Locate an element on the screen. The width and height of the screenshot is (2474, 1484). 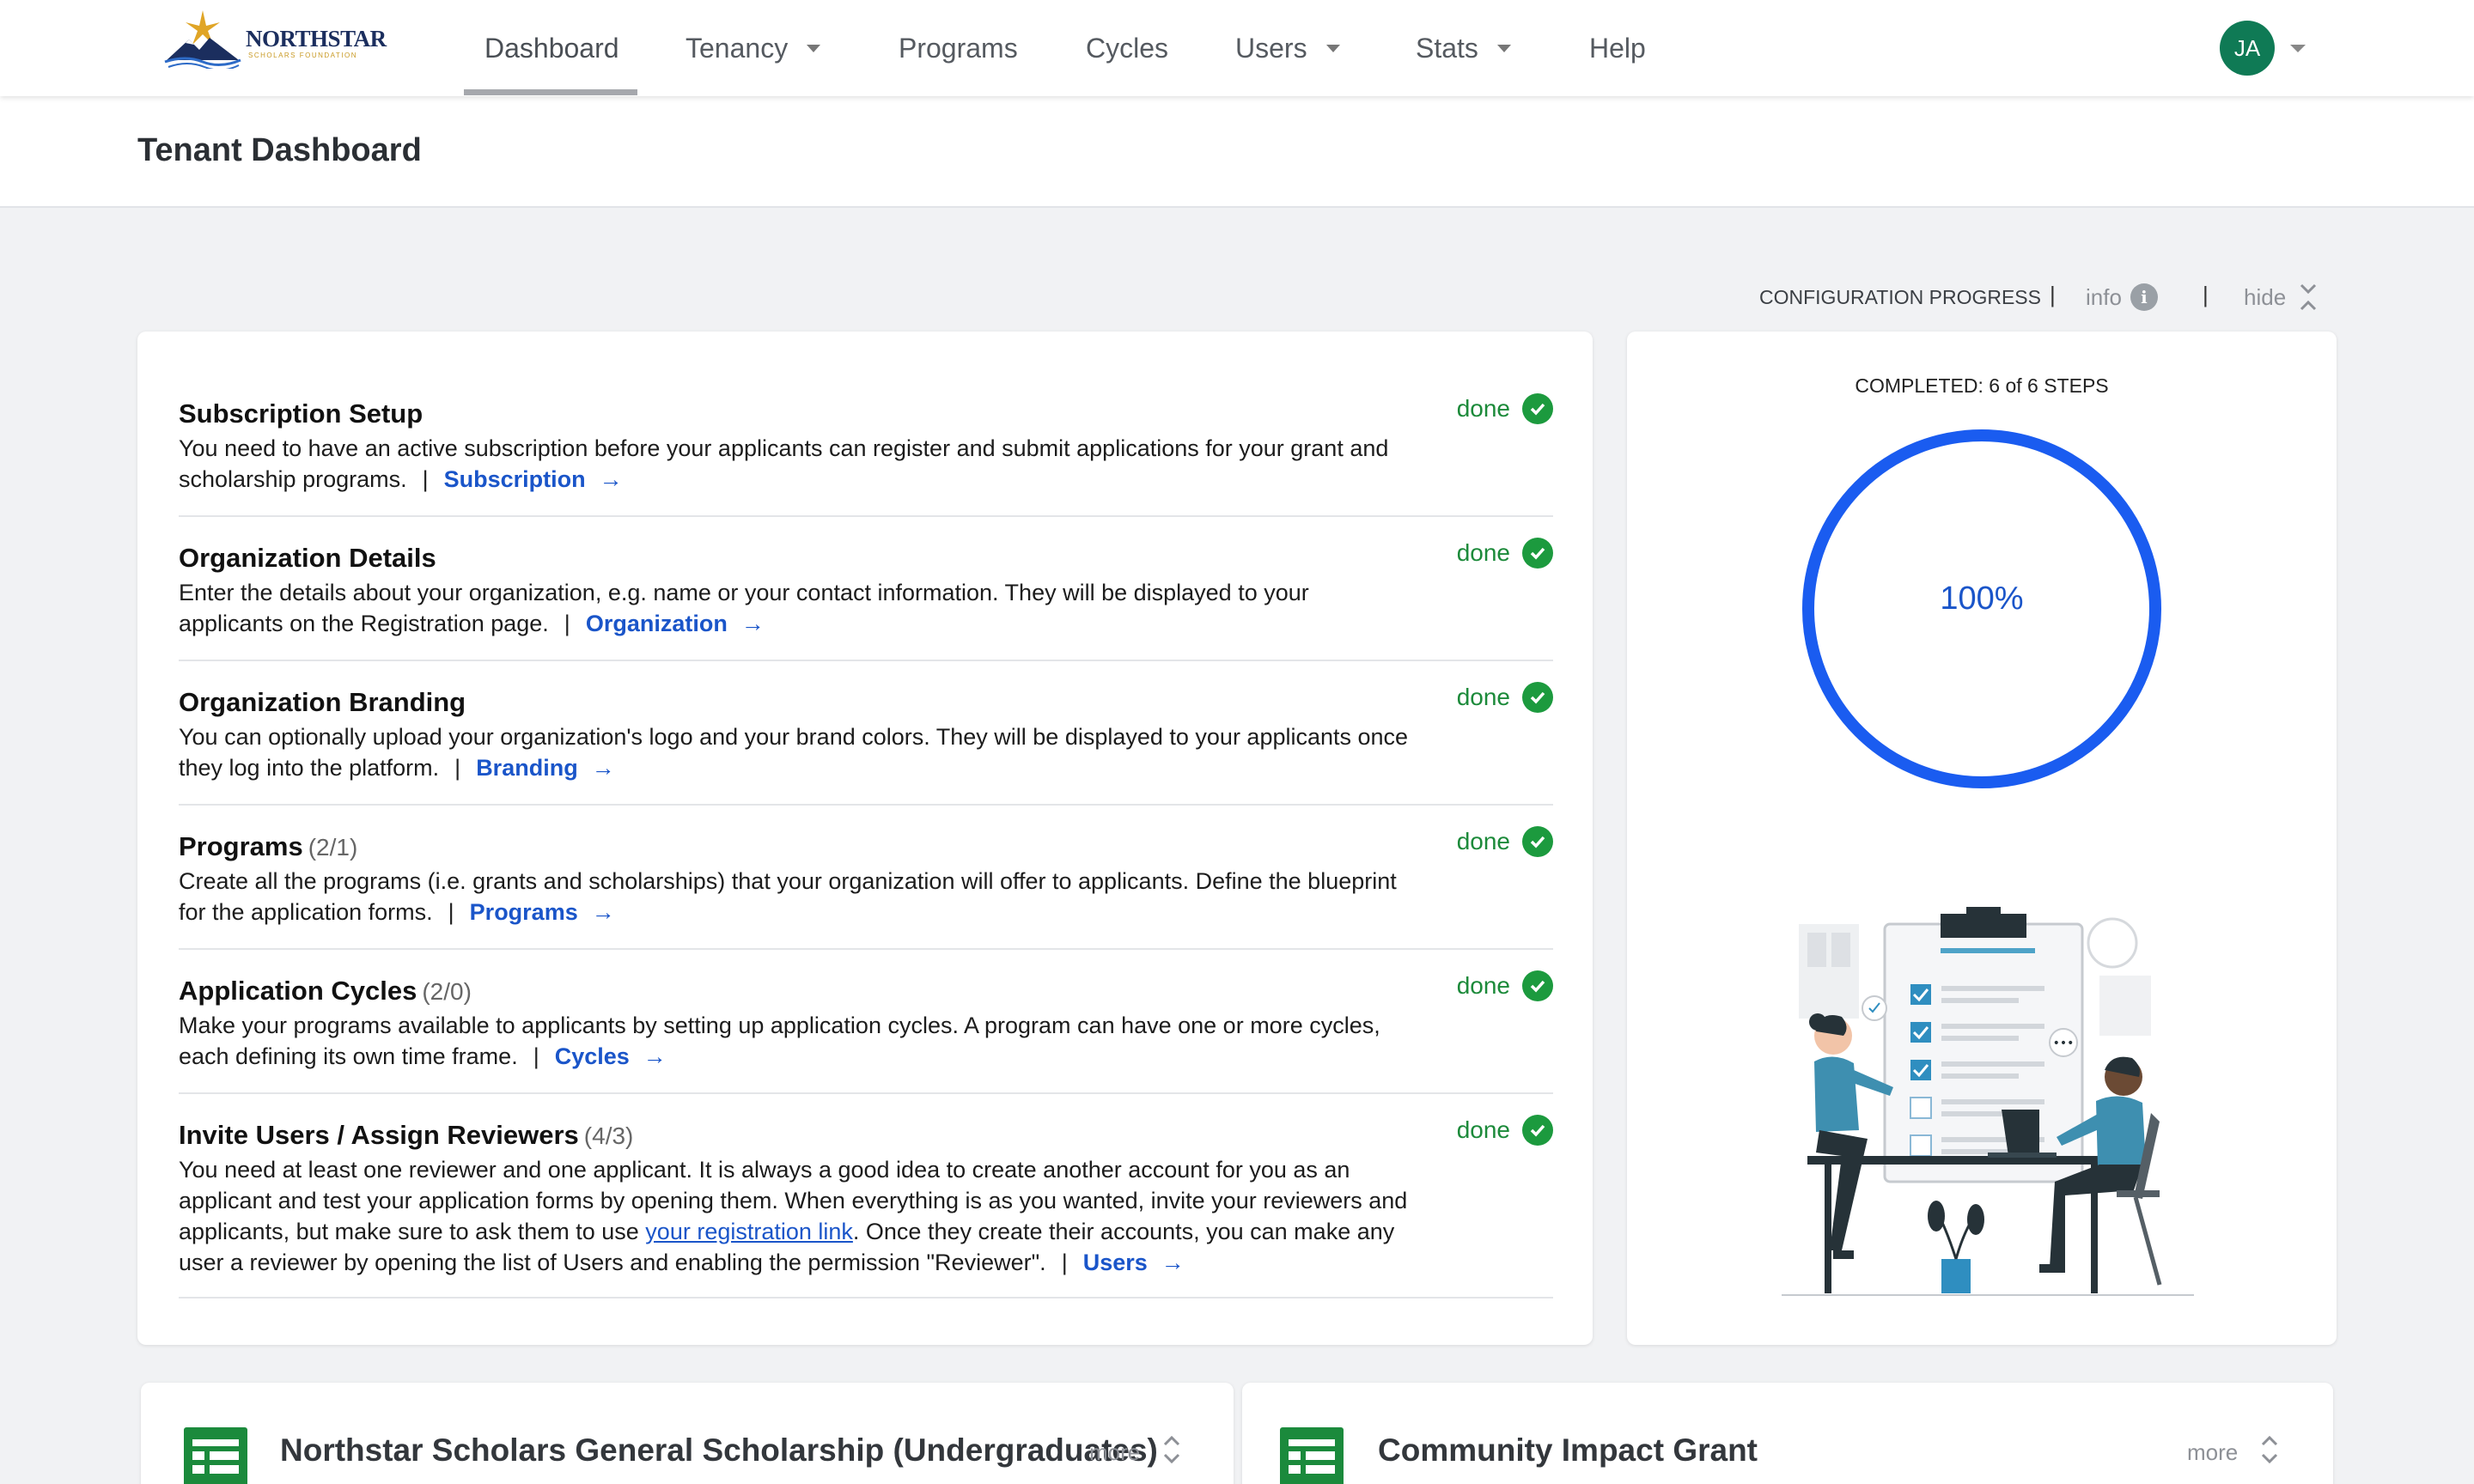
progress-percent: 100% is located at coordinates (1982, 599).